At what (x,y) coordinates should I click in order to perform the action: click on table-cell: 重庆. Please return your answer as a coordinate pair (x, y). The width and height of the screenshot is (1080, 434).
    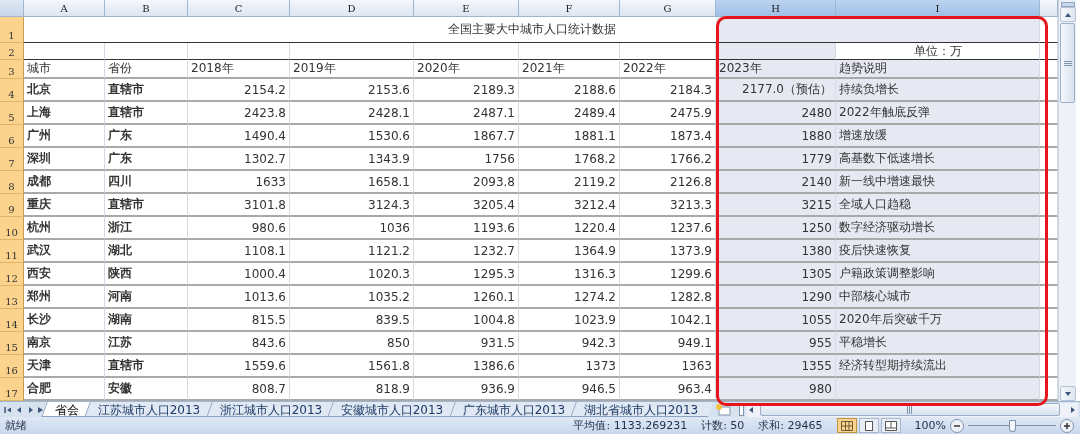
    Looking at the image, I should click on (64, 205).